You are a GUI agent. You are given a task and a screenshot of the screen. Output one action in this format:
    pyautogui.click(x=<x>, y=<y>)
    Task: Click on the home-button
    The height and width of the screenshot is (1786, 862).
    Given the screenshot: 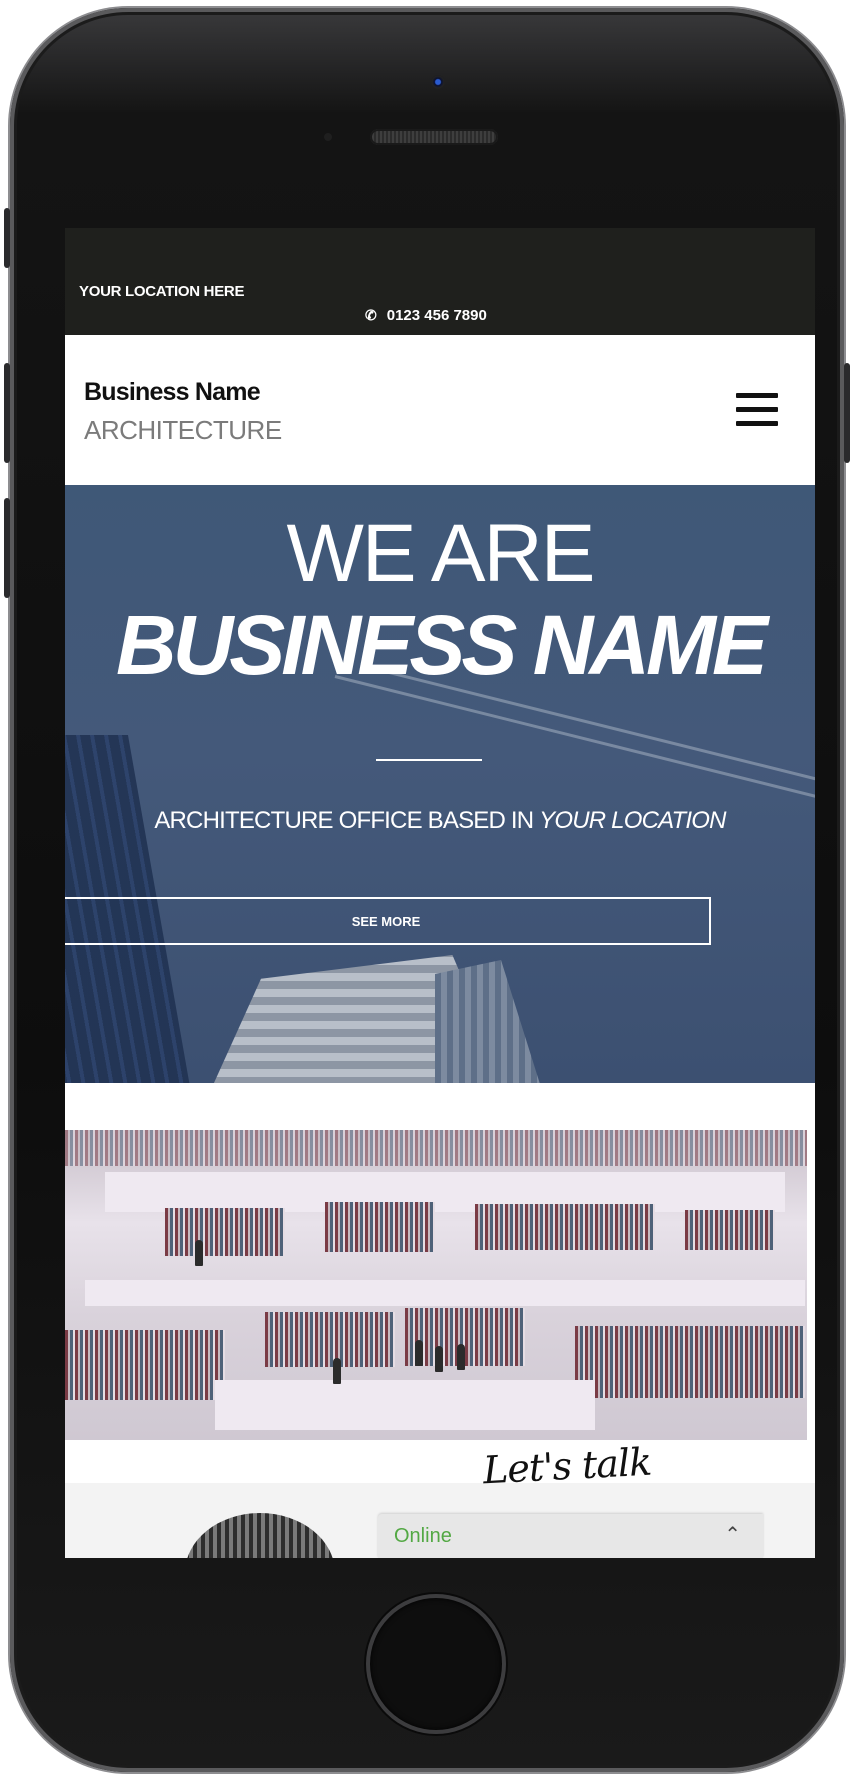 What is the action you would take?
    pyautogui.click(x=436, y=1664)
    